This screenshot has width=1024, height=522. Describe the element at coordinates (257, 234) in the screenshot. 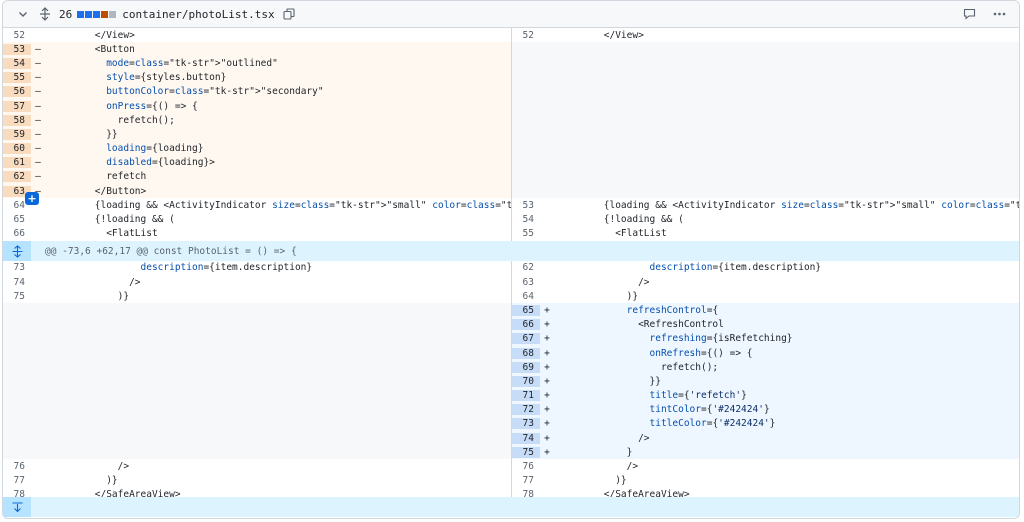

I see `diff-line: 66 <FlatList` at that location.